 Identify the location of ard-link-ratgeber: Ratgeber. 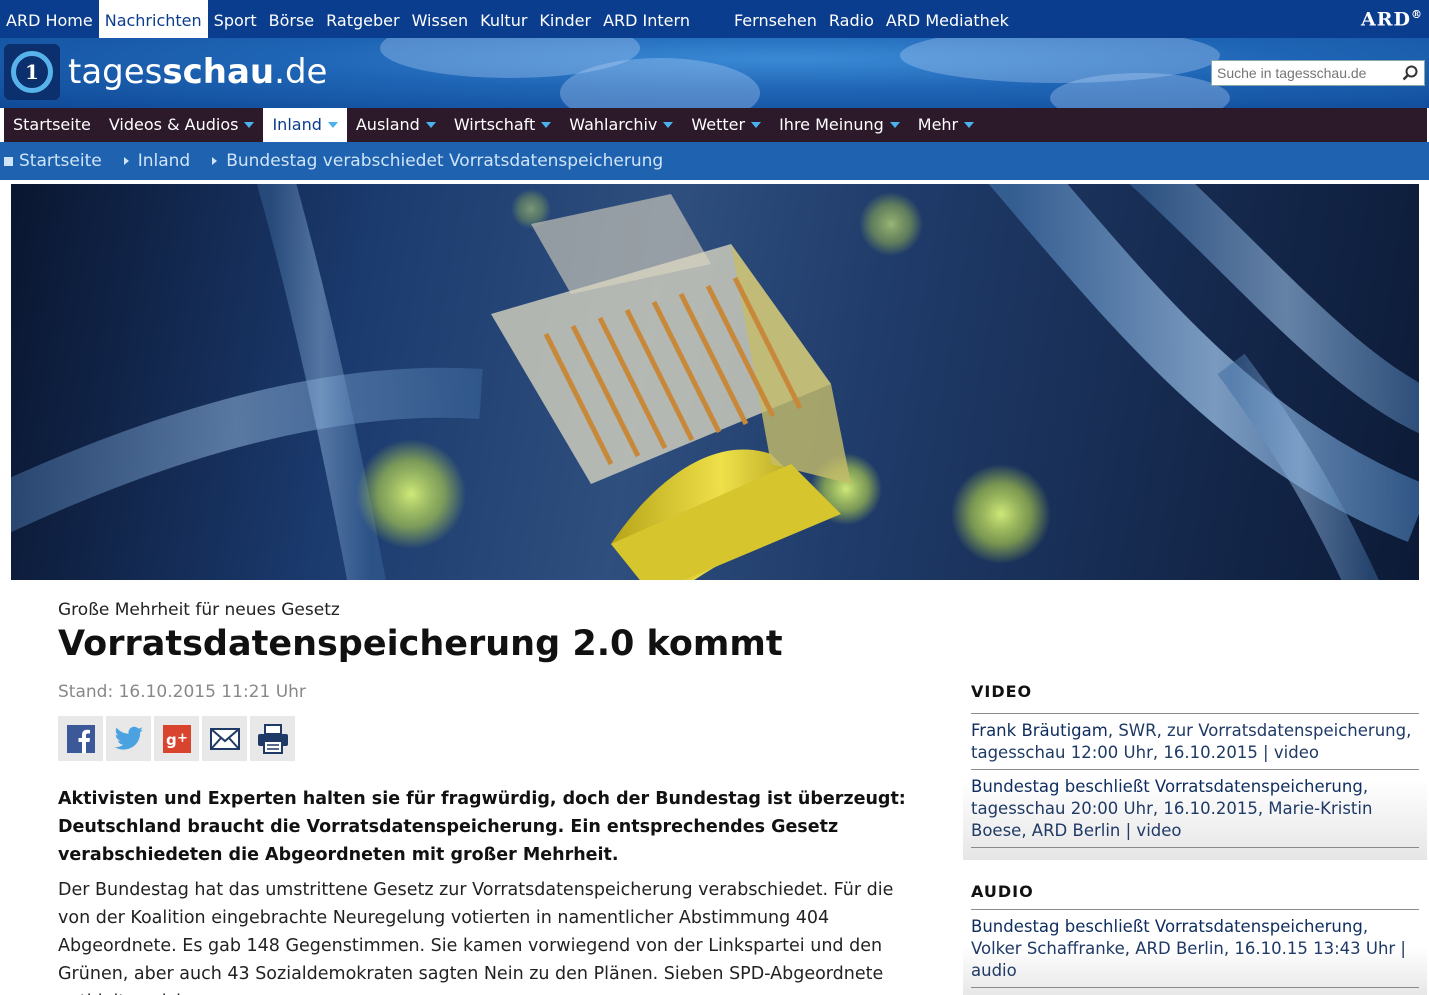
(362, 19).